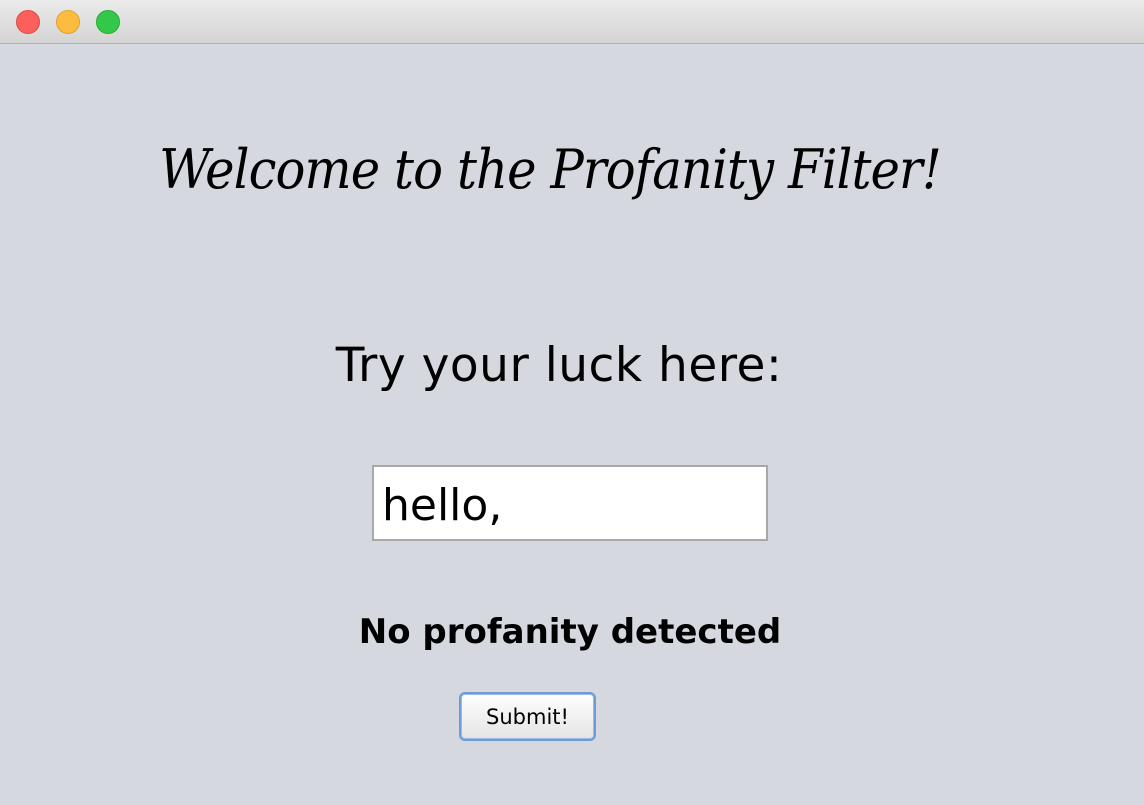  I want to click on welcome-heading: Welcome to the Profanity Filter!, so click(550, 169).